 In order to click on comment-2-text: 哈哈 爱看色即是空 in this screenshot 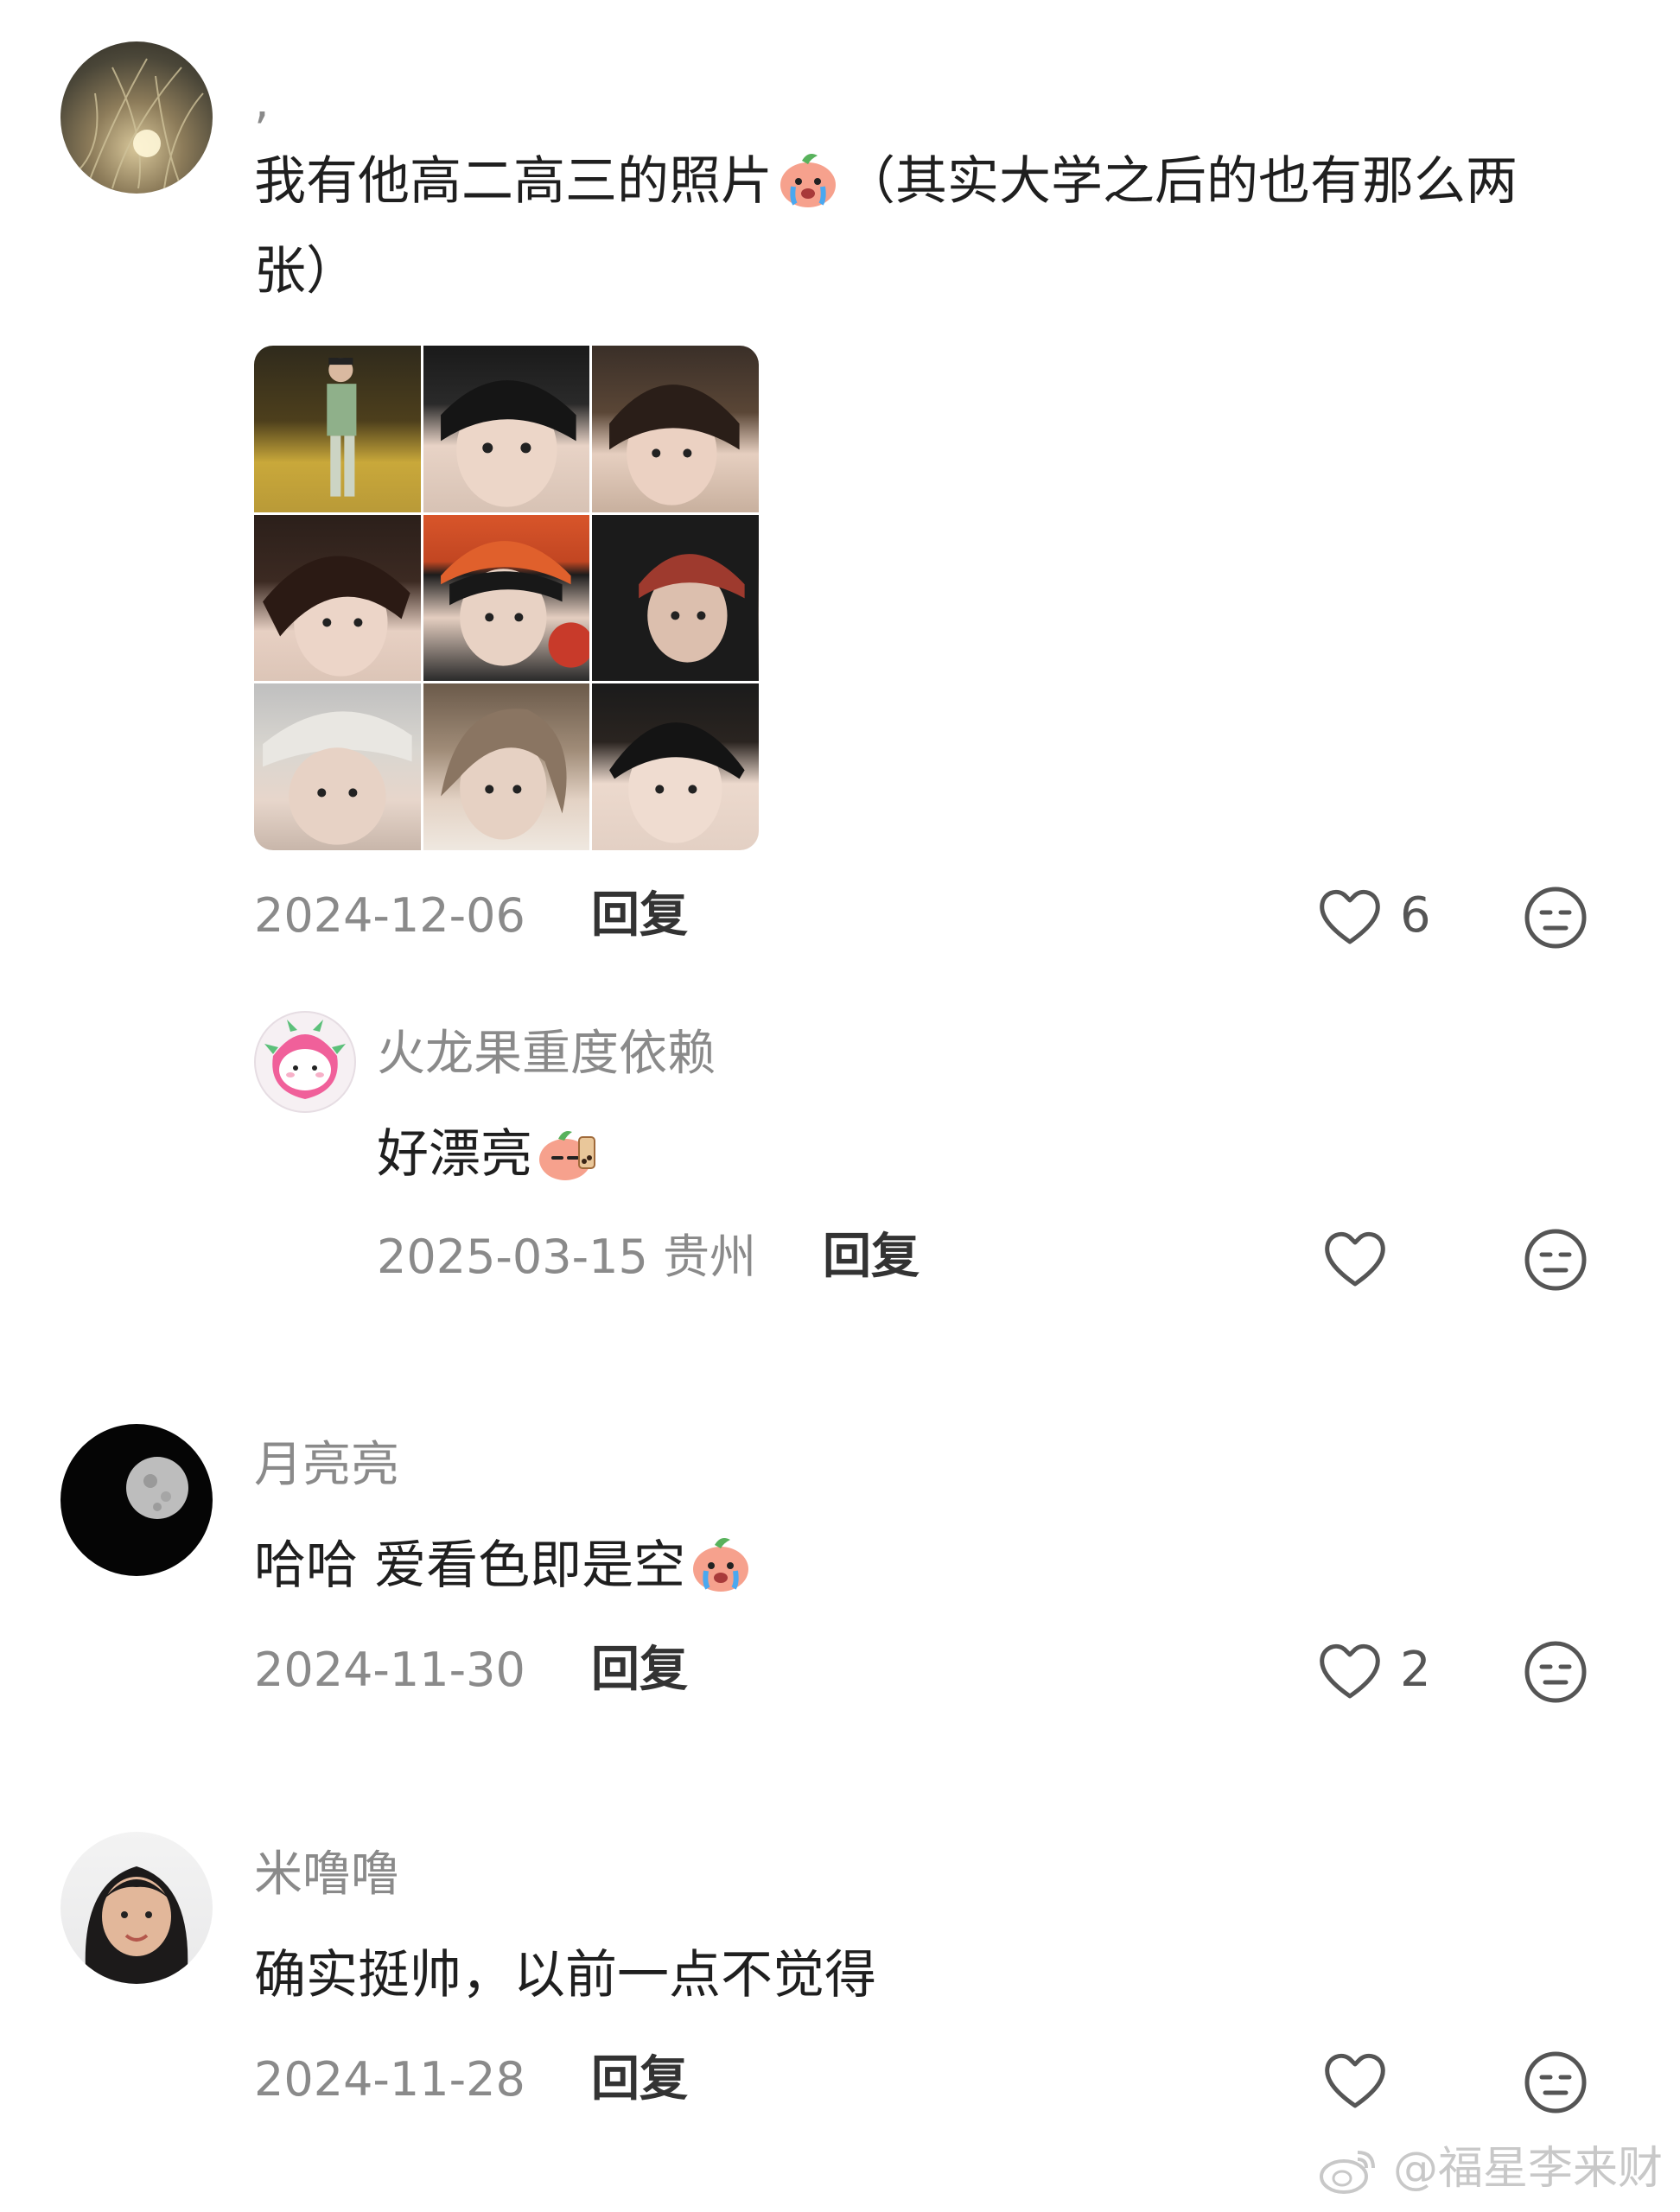, I will do `click(919, 1566)`.